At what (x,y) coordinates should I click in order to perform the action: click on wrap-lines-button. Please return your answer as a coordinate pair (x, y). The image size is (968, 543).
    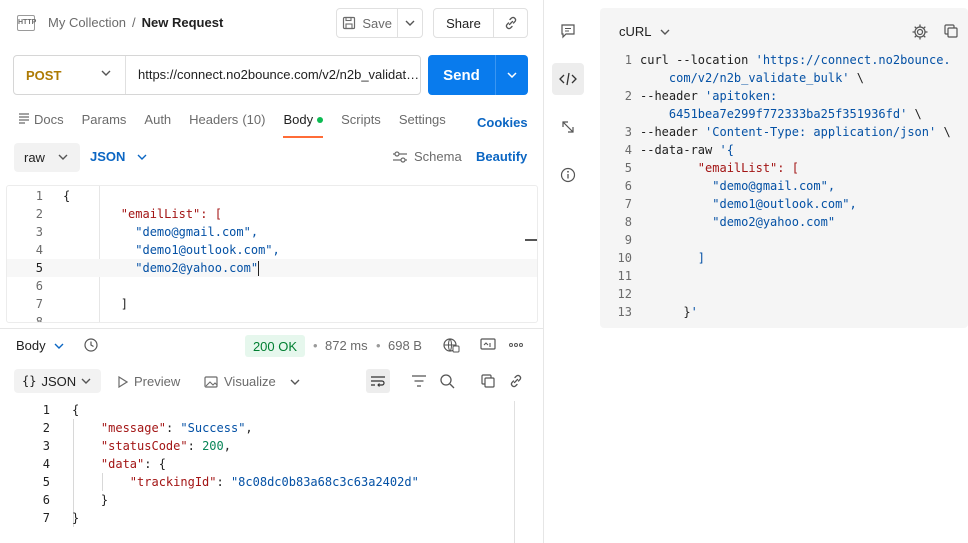
    Looking at the image, I should click on (378, 381).